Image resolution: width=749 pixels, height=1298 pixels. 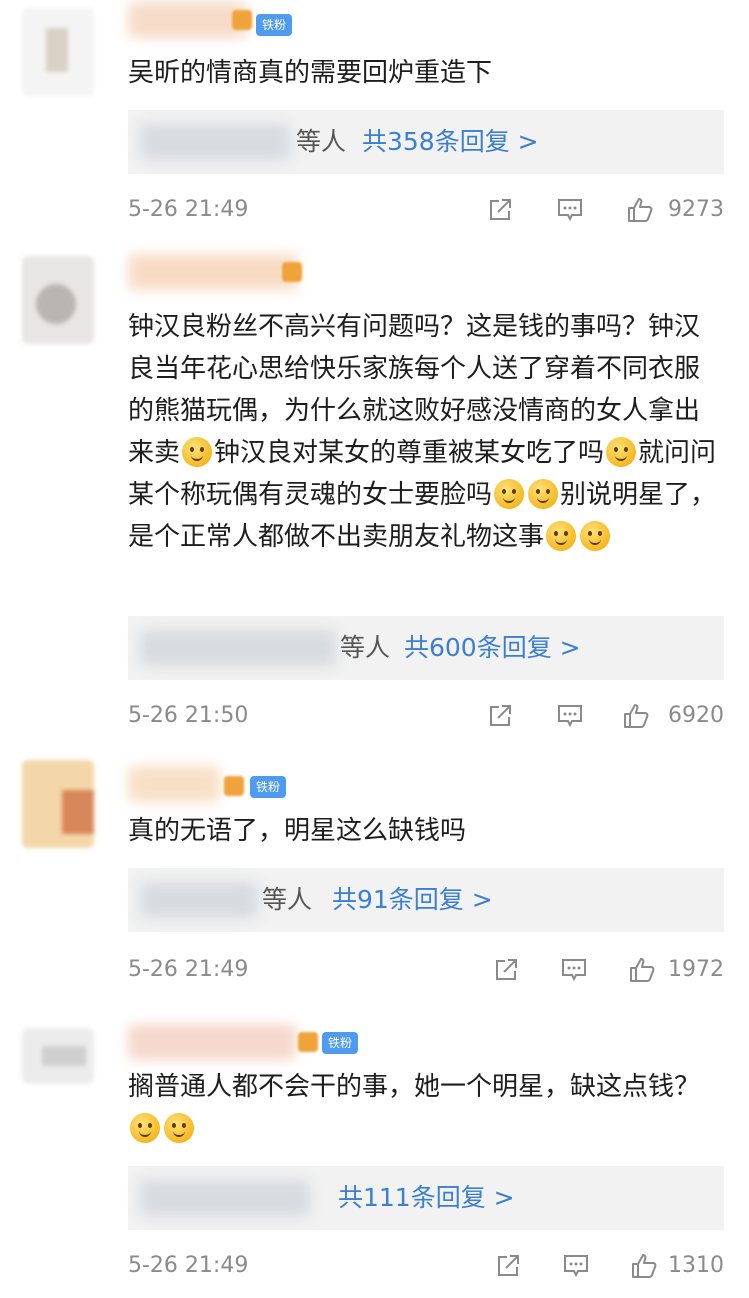 What do you see at coordinates (412, 900) in the screenshot?
I see `reply-count-link: 共91条回复 >` at bounding box center [412, 900].